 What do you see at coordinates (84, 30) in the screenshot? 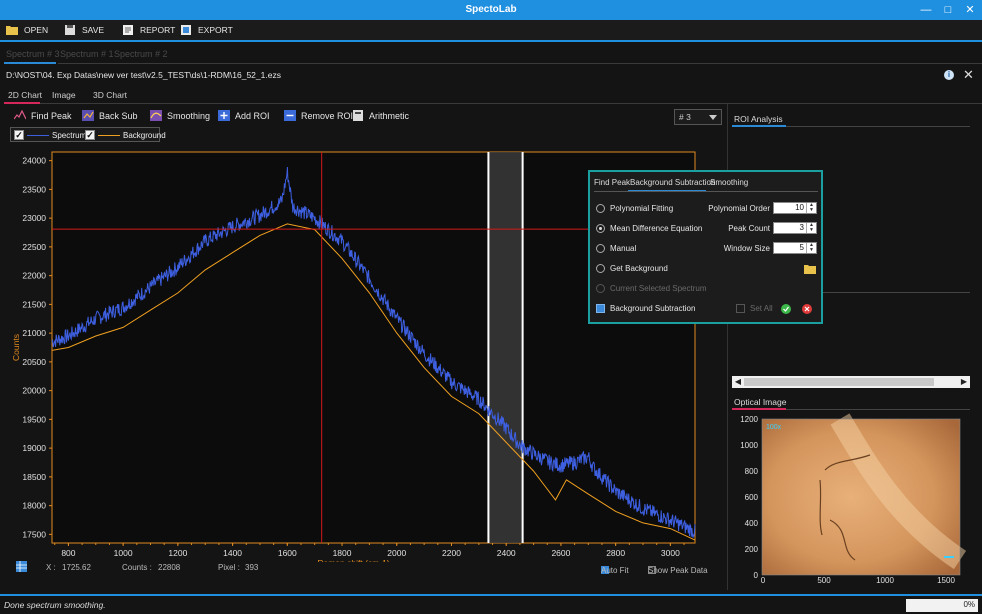
I see `menu-save: SAVE` at bounding box center [84, 30].